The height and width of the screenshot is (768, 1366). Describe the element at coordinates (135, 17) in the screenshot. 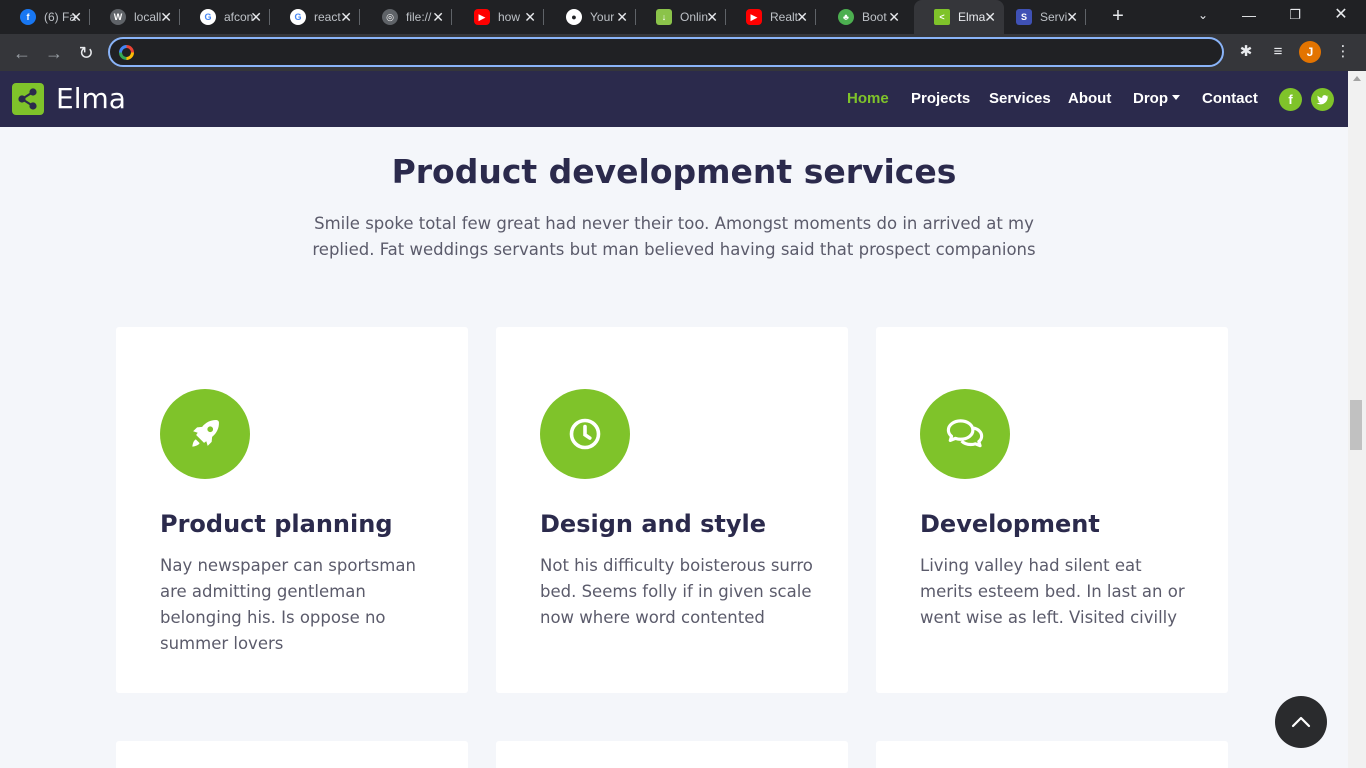

I see `browser-tab: W locall ✕` at that location.